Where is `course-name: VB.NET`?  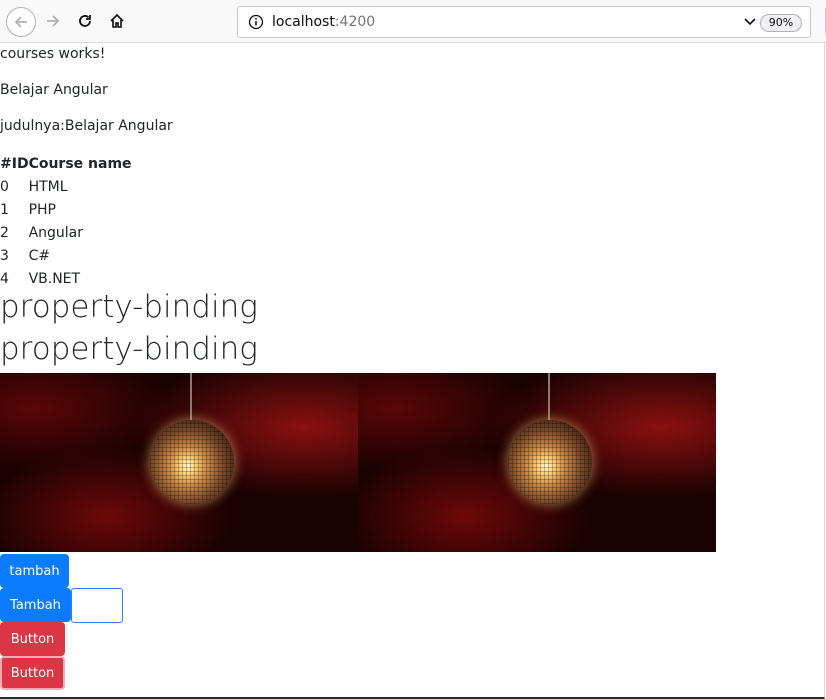
course-name: VB.NET is located at coordinates (54, 278).